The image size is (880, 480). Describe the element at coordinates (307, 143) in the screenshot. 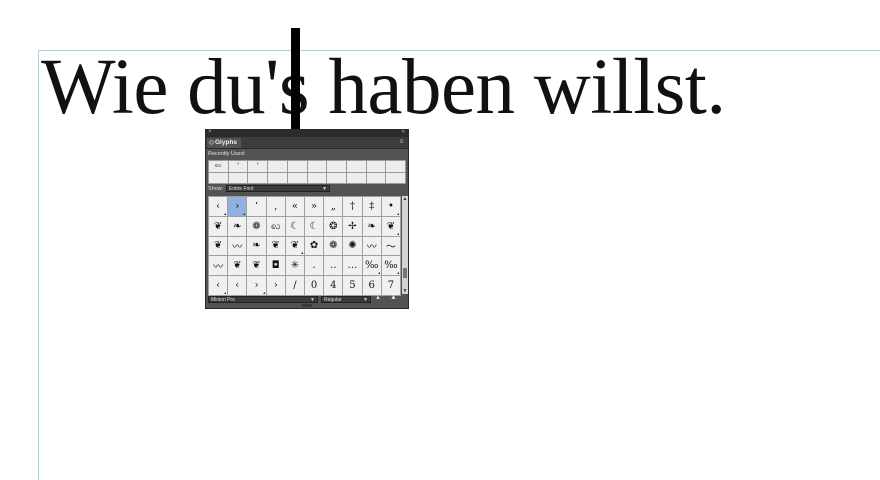

I see `panel-tab-row: ◇Glyphs ≡` at that location.